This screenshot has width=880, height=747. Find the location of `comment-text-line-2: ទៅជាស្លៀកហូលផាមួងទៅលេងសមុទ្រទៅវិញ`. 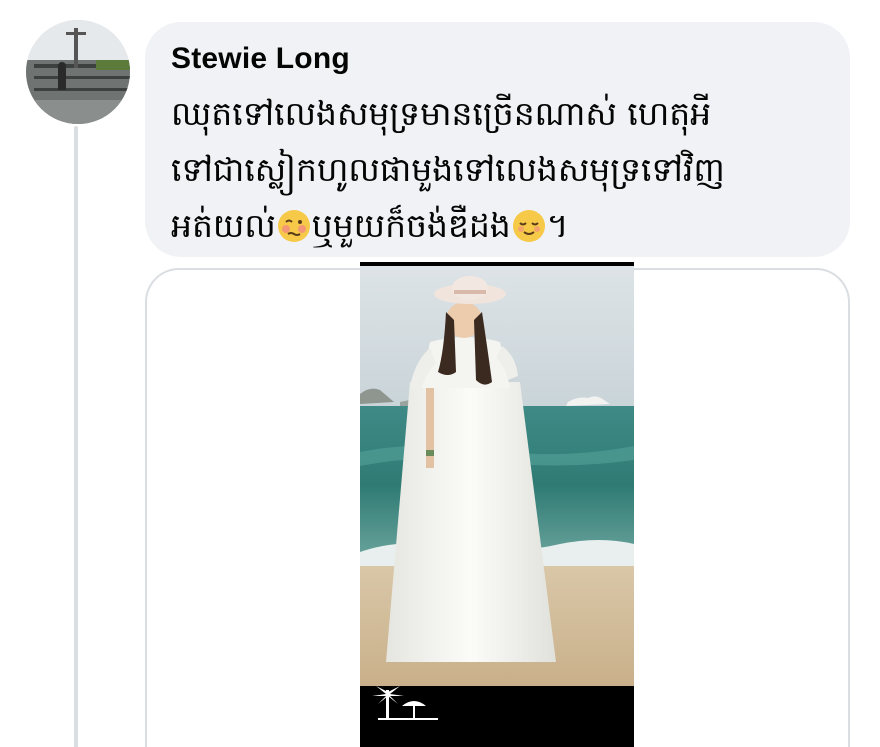

comment-text-line-2: ទៅជាស្លៀកហូលផាមួងទៅលេងសមុទ្រទៅវិញ is located at coordinates (448, 169).